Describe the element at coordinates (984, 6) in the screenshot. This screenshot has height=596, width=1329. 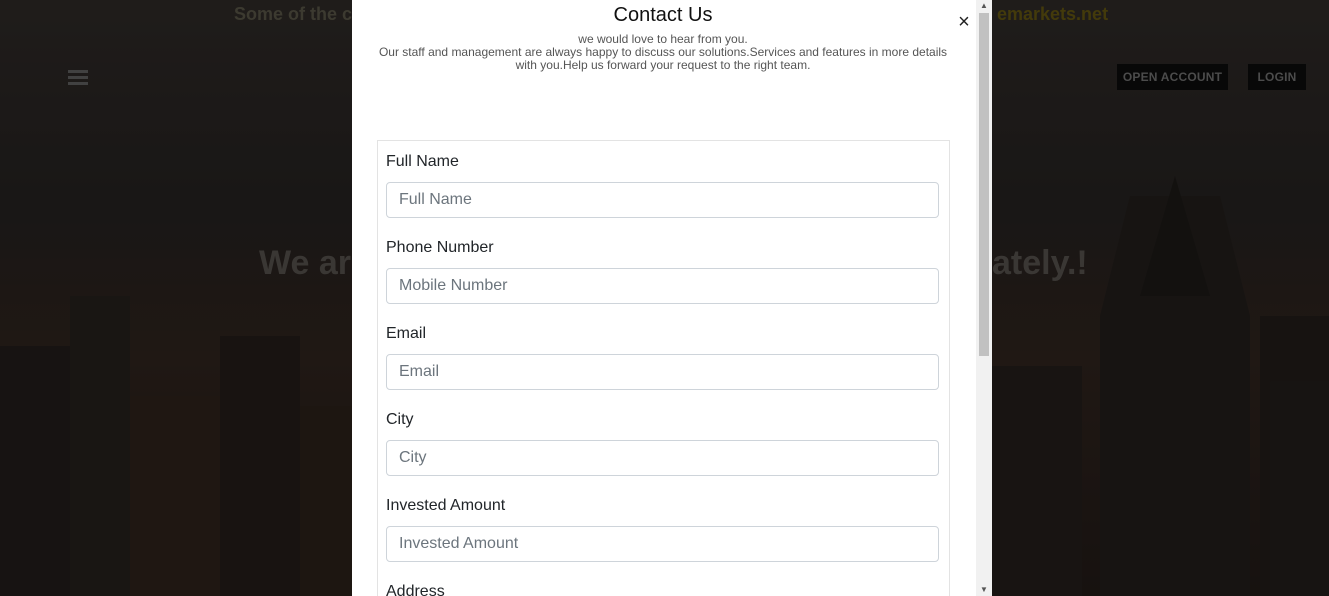
I see `arrow-up-icon: ▲` at that location.